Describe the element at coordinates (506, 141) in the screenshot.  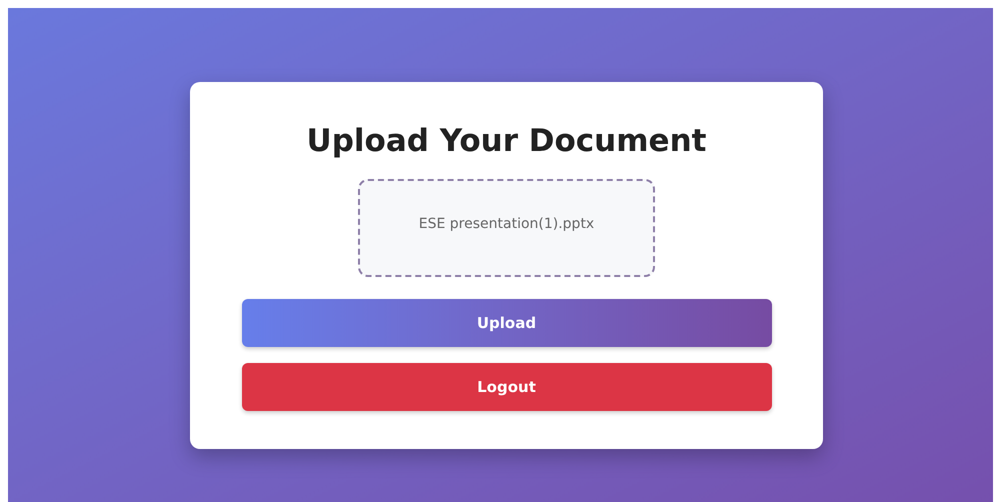
I see `card-title: Upload Your Document` at that location.